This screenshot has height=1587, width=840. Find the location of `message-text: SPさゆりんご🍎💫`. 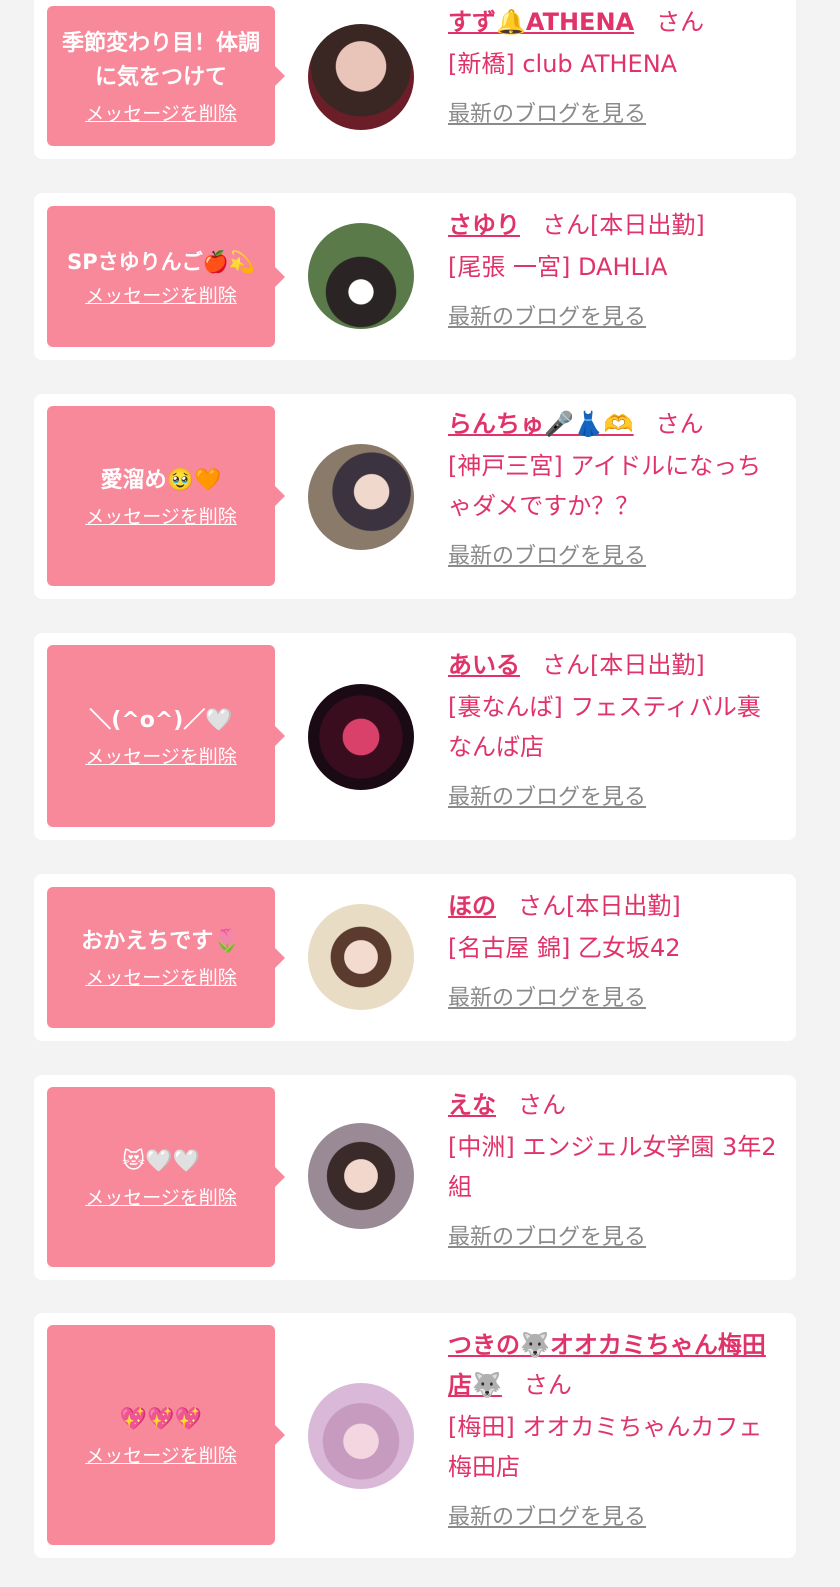

message-text: SPさゆりんご🍎💫 is located at coordinates (161, 262).